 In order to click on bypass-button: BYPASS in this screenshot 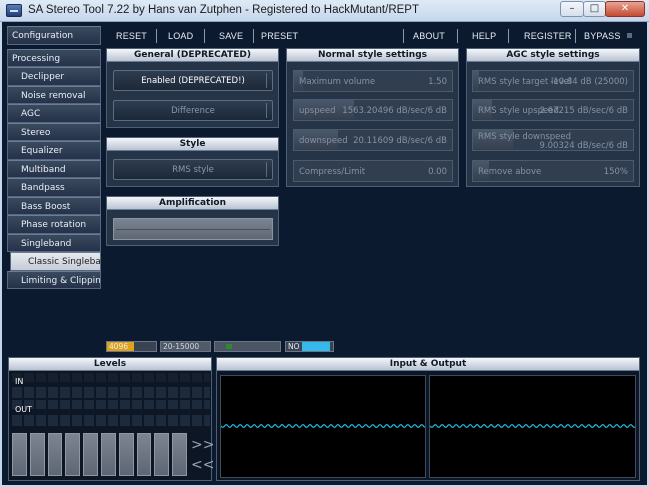, I will do `click(602, 36)`.